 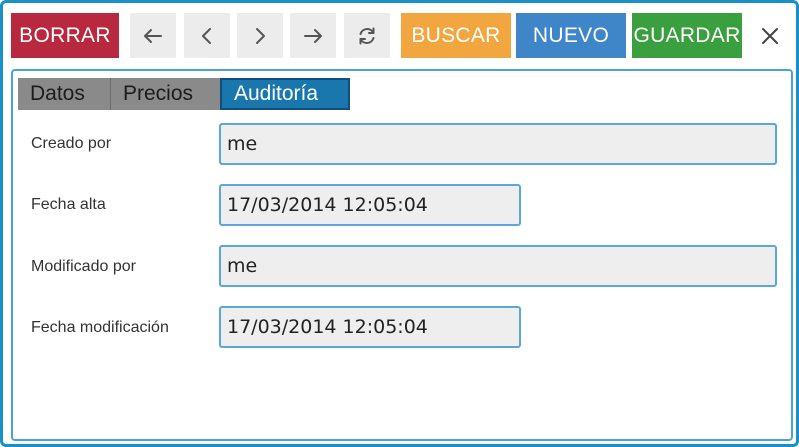 What do you see at coordinates (370, 205) in the screenshot?
I see `created-date-field: 17/03/2014 12:05:04` at bounding box center [370, 205].